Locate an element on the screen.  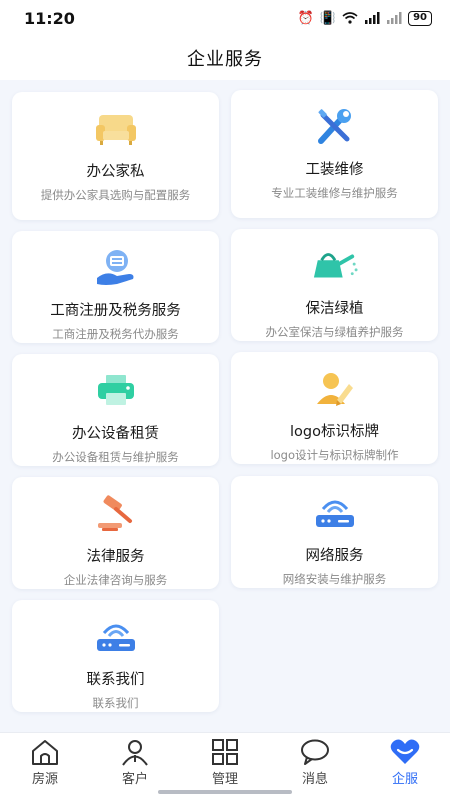
service-card-legal: 法律服务 企业法律咨询与服务 is located at coordinates (115, 533).